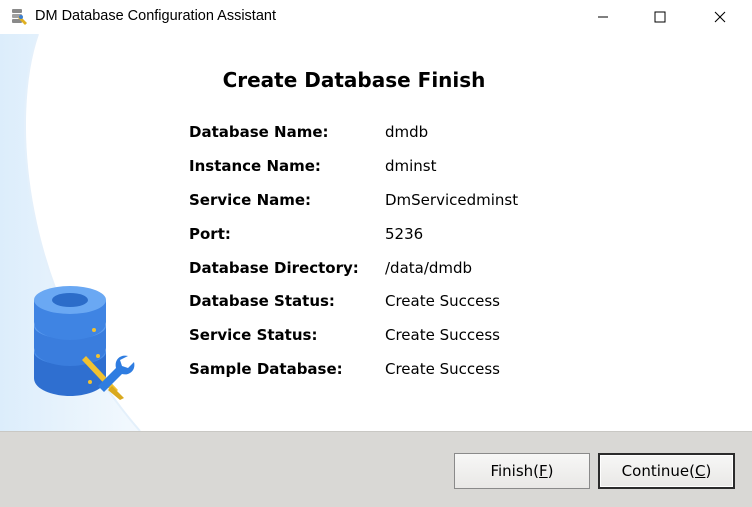 The height and width of the screenshot is (507, 752). I want to click on database-directory-label: Database Directory:, so click(274, 268).